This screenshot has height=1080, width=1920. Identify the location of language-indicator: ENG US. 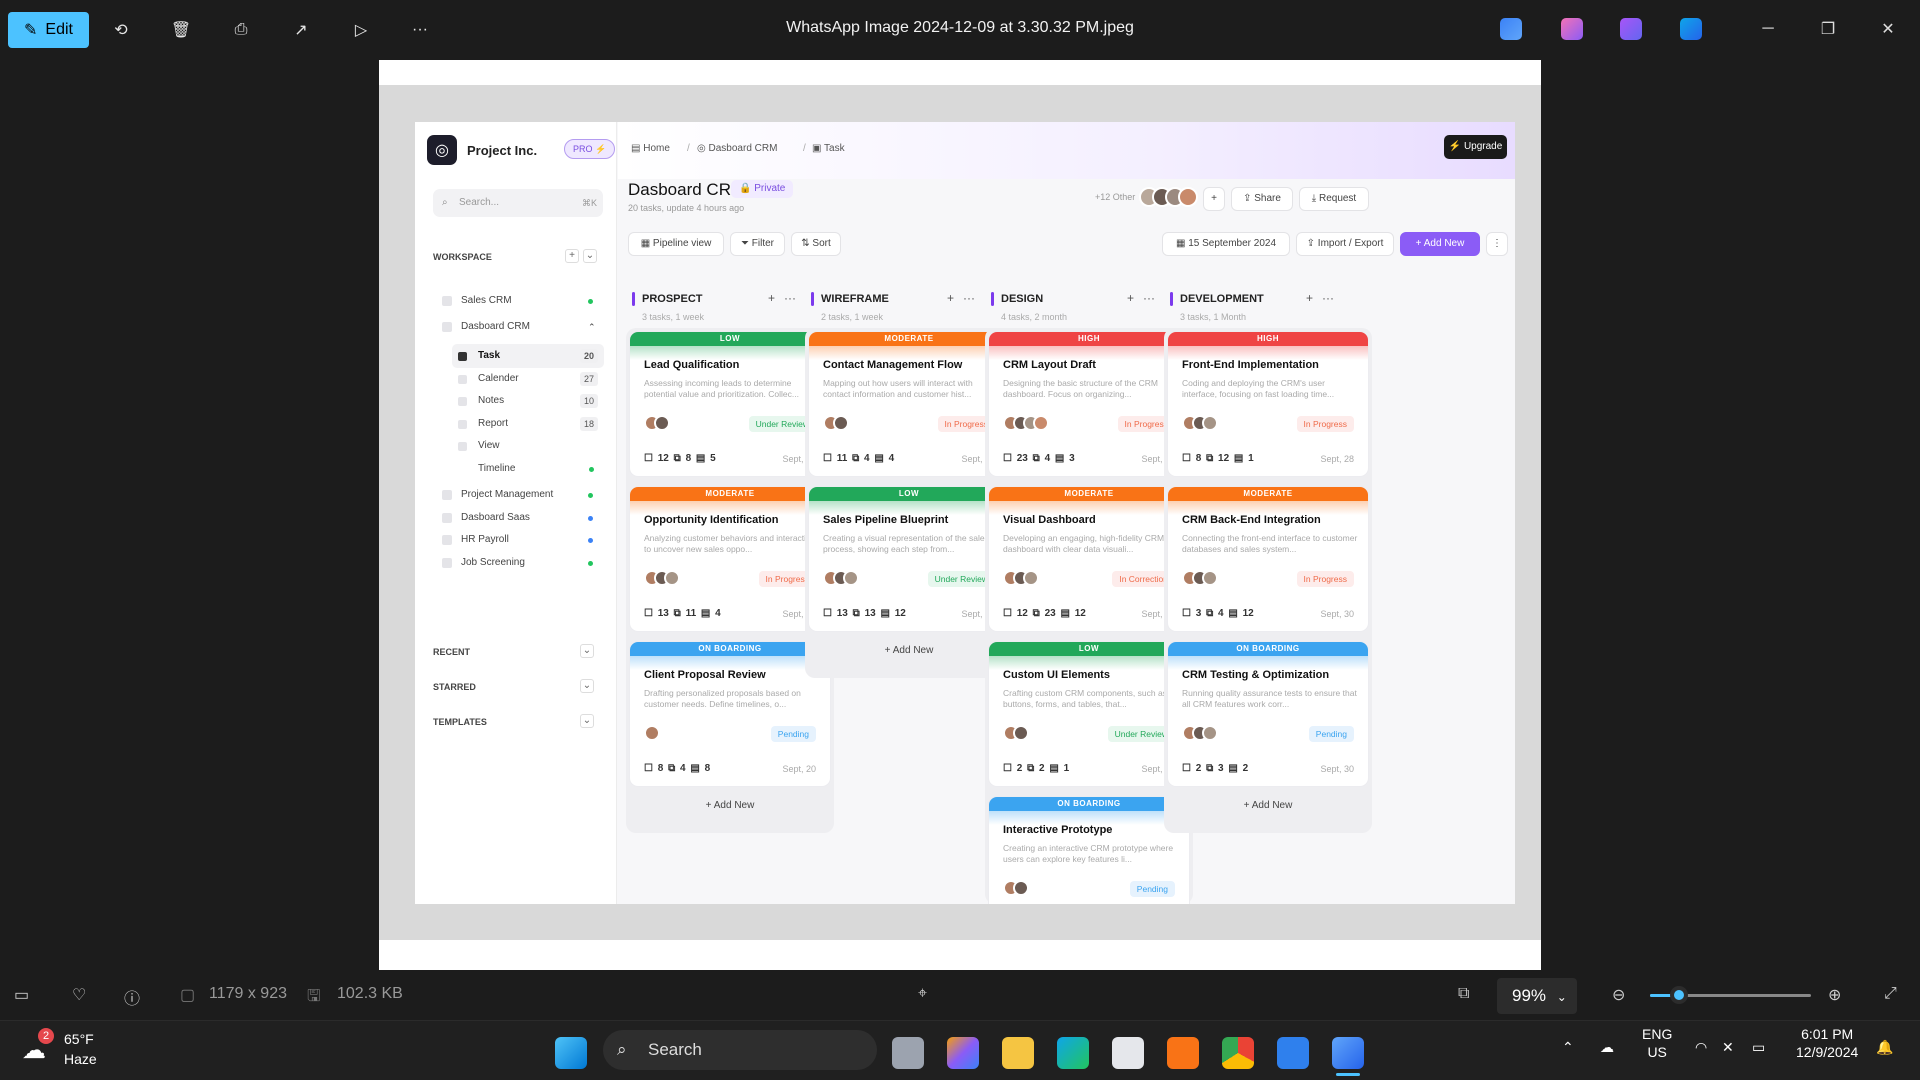
(1657, 1043).